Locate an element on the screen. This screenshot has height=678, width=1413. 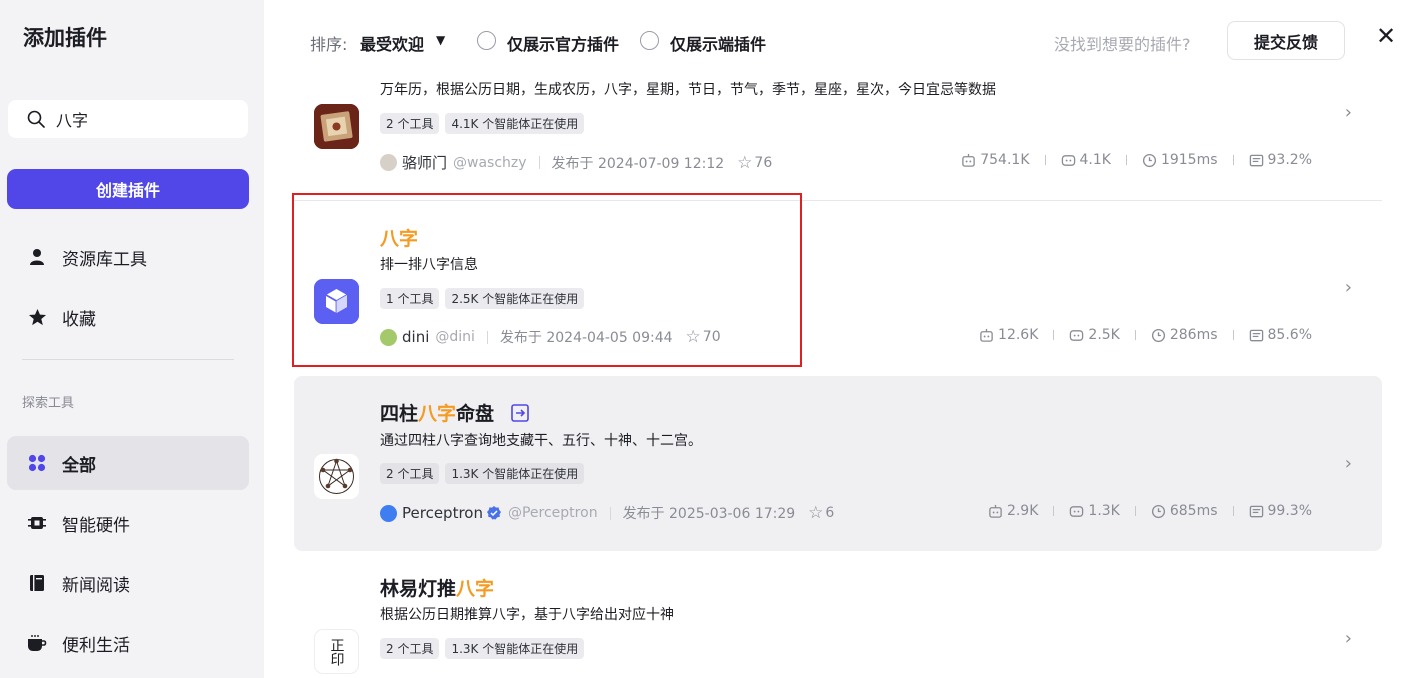
sidebar-item-label: 资源库工具 is located at coordinates (104, 259).